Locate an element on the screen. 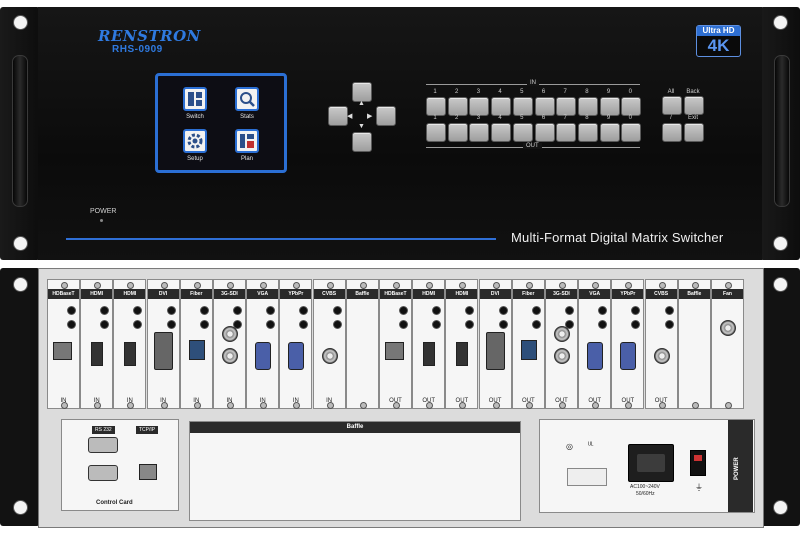  menu-setup-label: Setup is located at coordinates (195, 159).